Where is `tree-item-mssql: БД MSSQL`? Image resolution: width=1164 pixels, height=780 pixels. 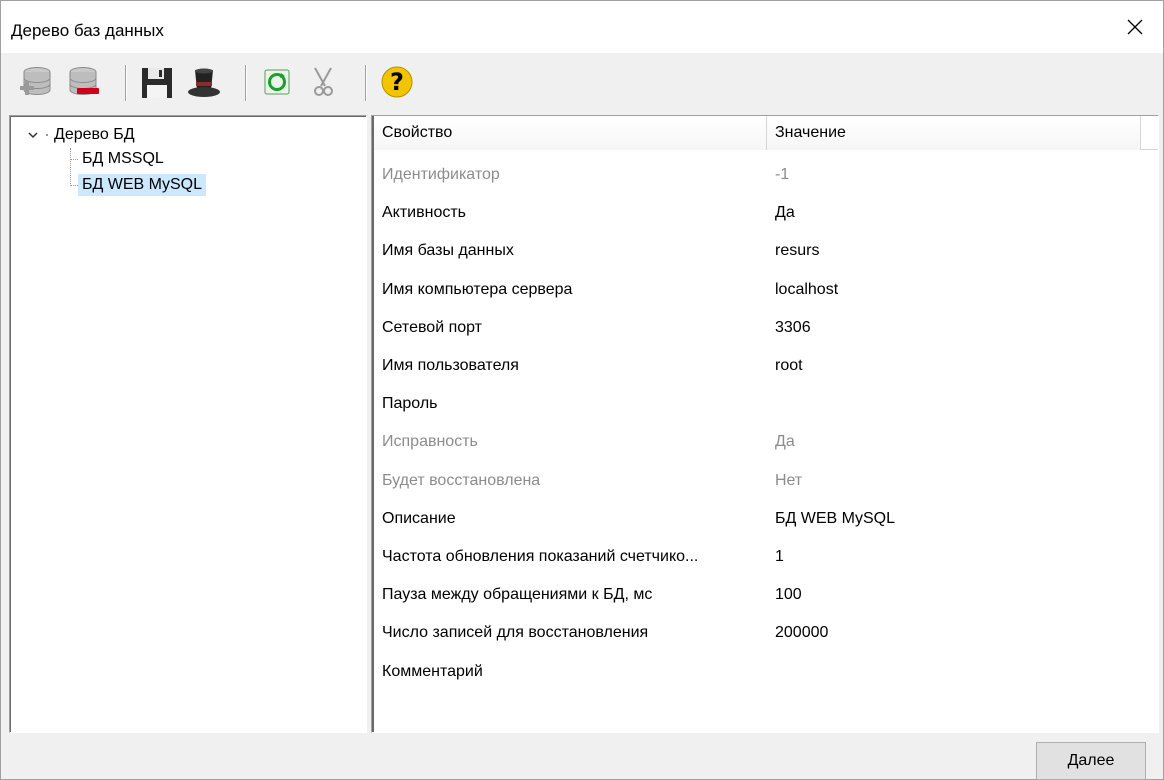 tree-item-mssql: БД MSSQL is located at coordinates (123, 159).